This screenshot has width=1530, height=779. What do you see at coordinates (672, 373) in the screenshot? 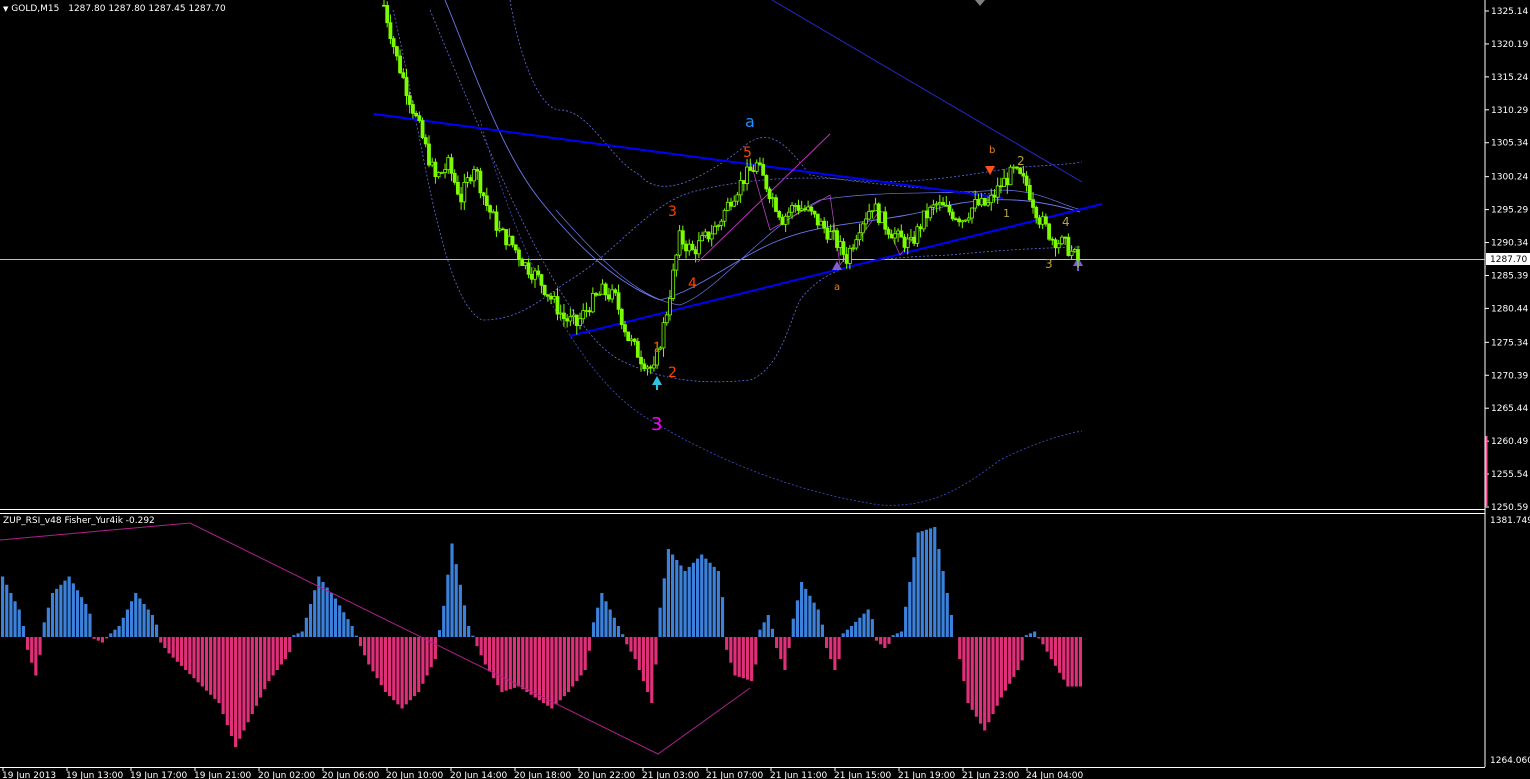
I see `wave-label-2: 2` at bounding box center [672, 373].